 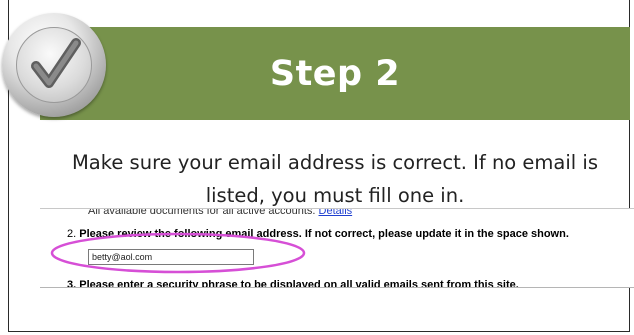 What do you see at coordinates (335, 73) in the screenshot?
I see `step-title: Step 2` at bounding box center [335, 73].